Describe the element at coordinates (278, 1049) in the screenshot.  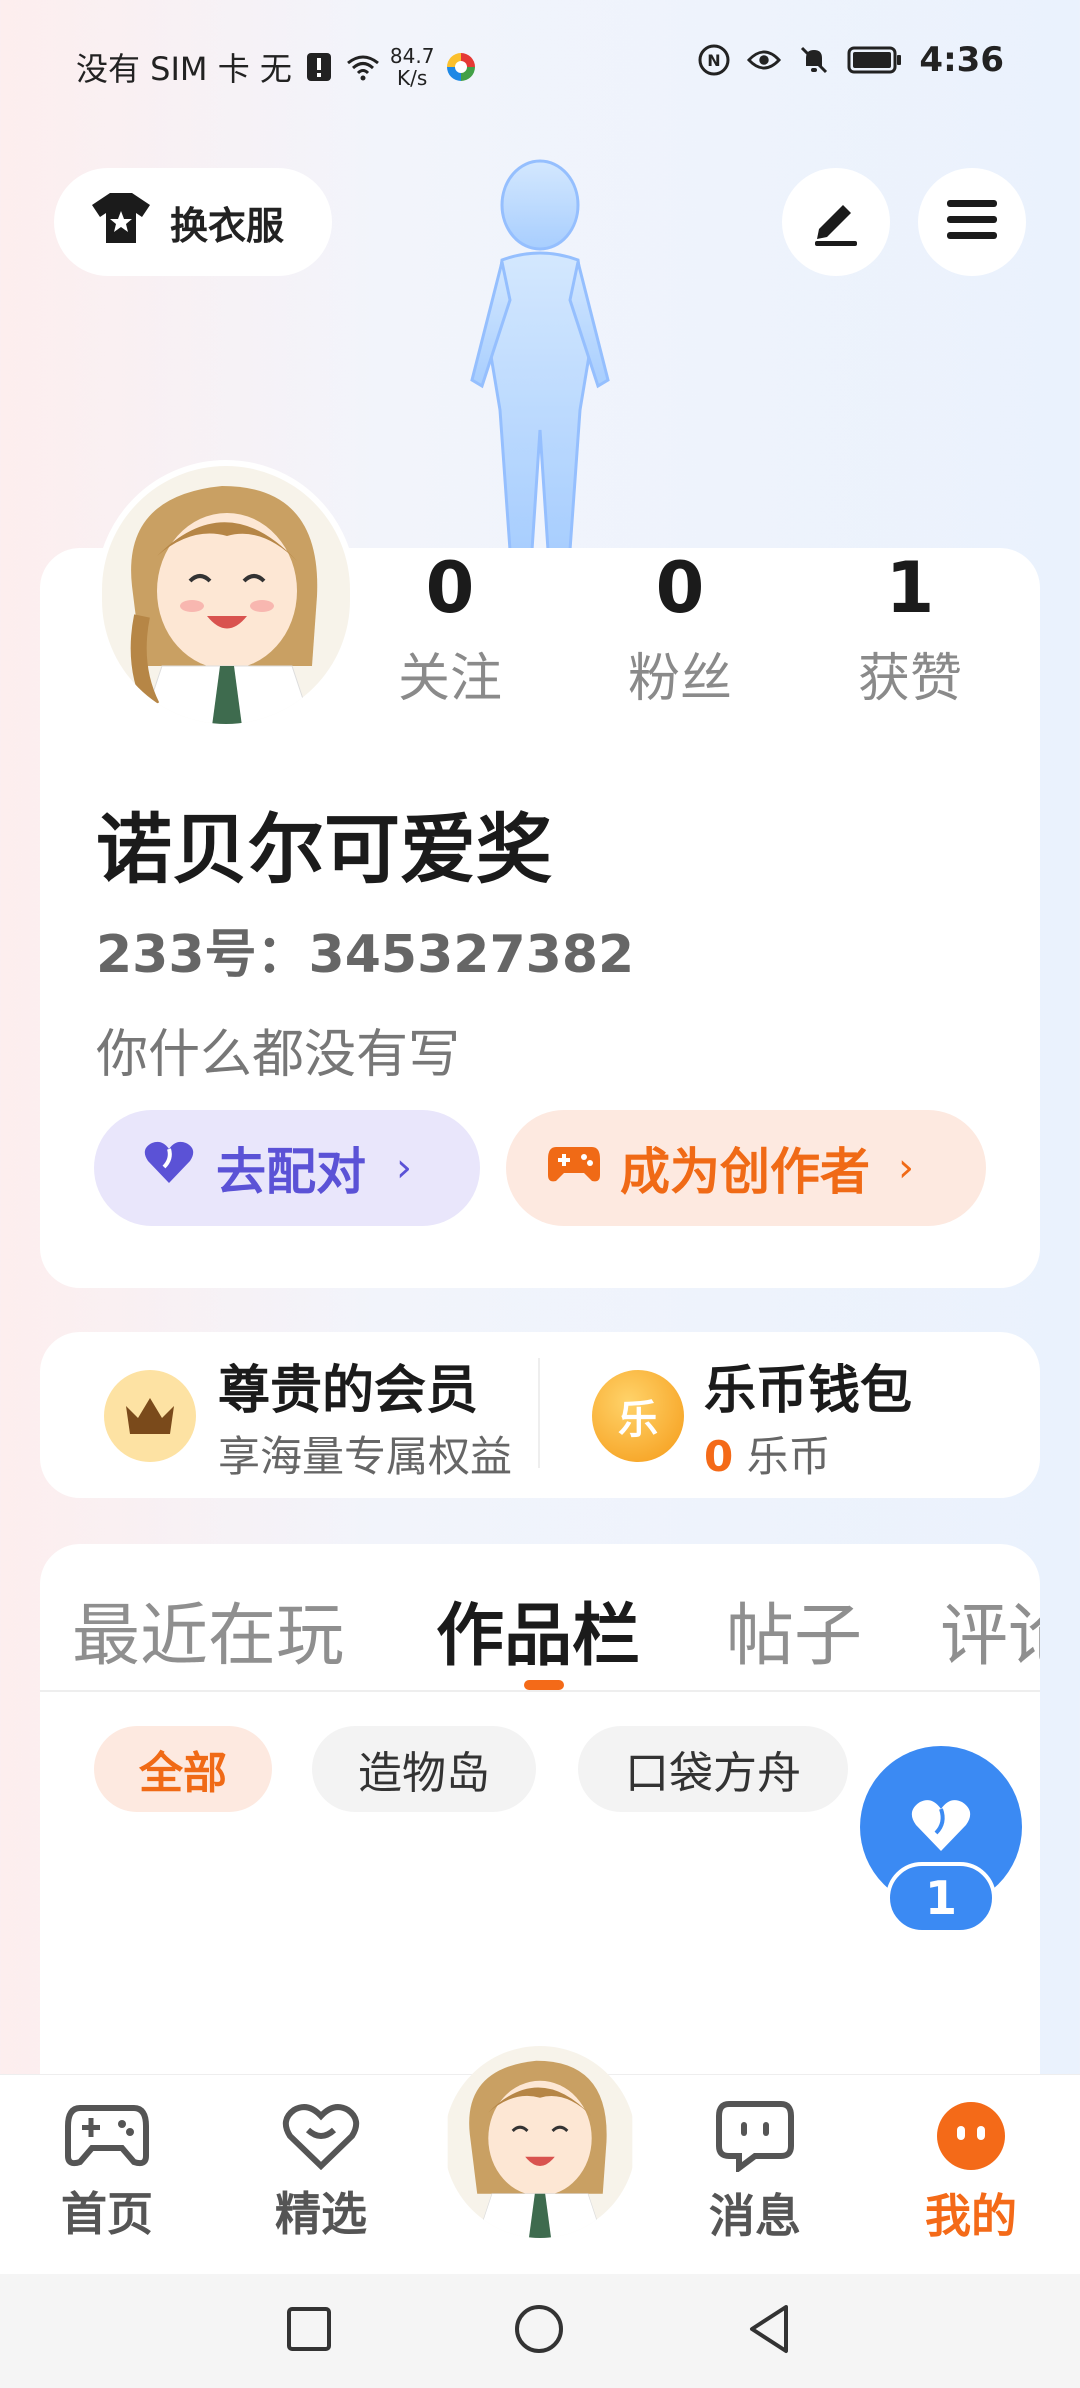
I see `bio-text: 你什么都没有写` at that location.